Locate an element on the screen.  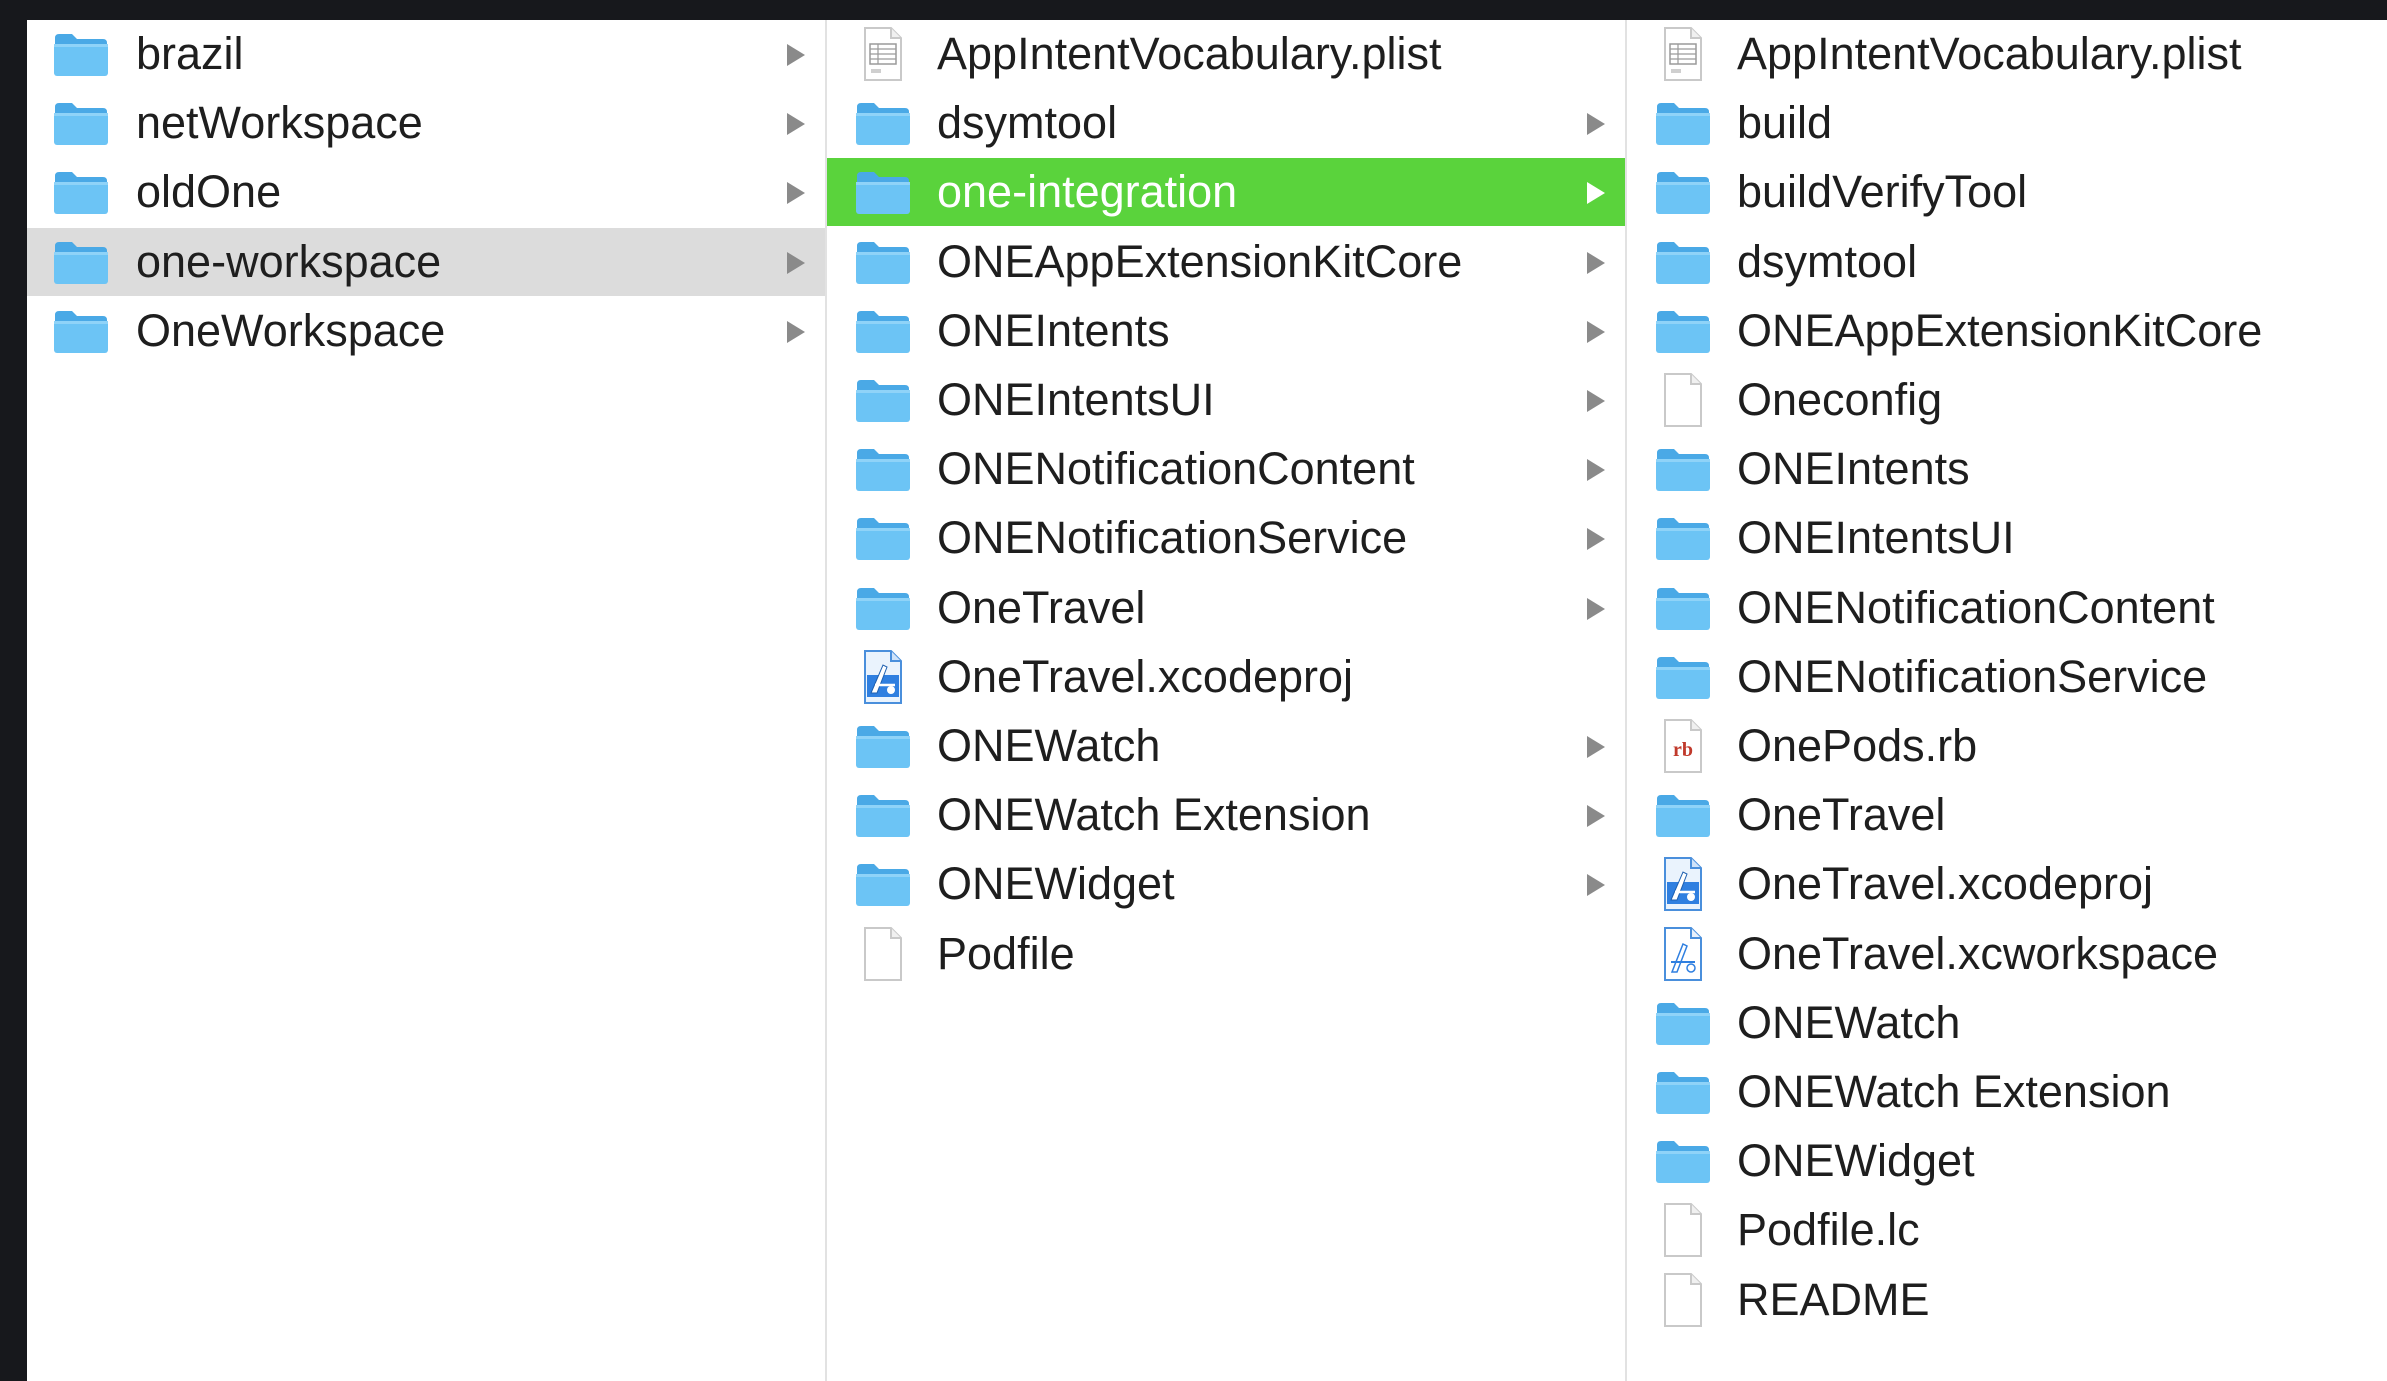
column-1-item: oldOne is located at coordinates (426, 192).